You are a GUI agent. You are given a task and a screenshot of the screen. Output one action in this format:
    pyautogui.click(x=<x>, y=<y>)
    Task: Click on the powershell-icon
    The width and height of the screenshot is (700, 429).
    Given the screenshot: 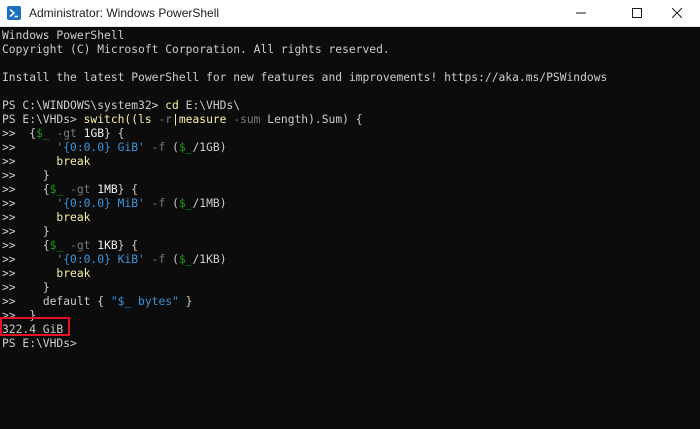 What is the action you would take?
    pyautogui.click(x=14, y=13)
    